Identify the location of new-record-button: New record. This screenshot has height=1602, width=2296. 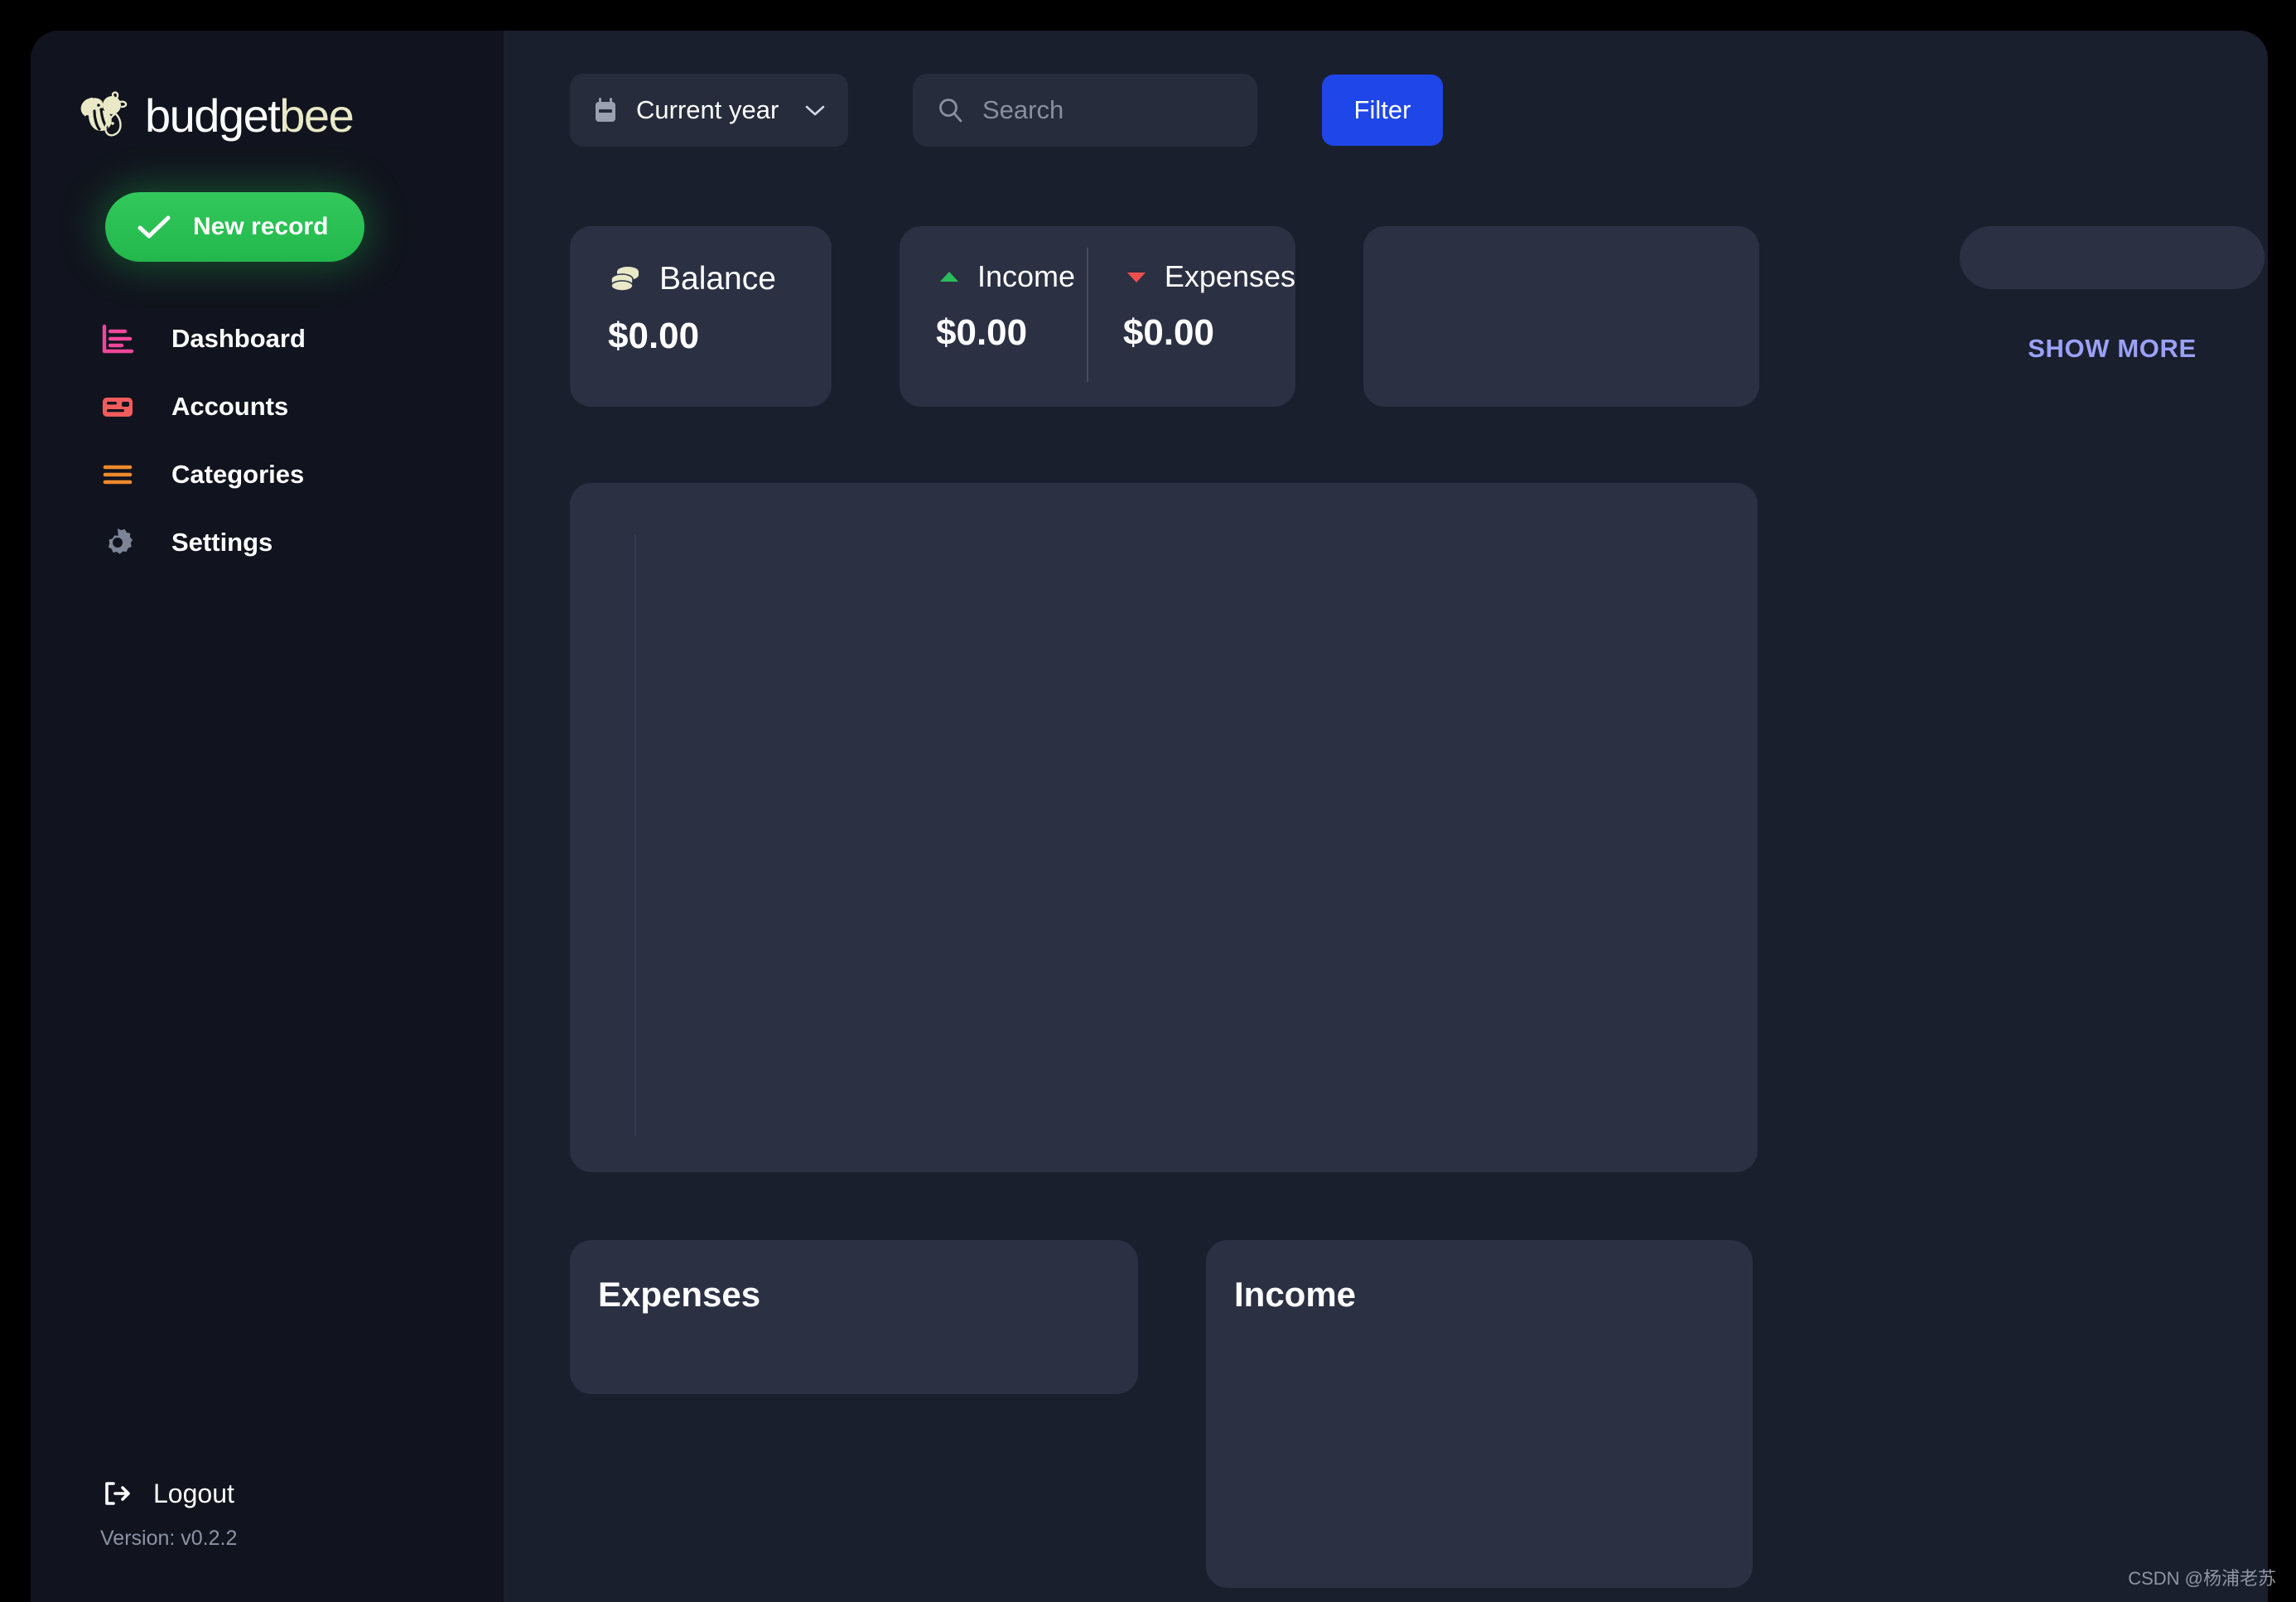
(235, 227).